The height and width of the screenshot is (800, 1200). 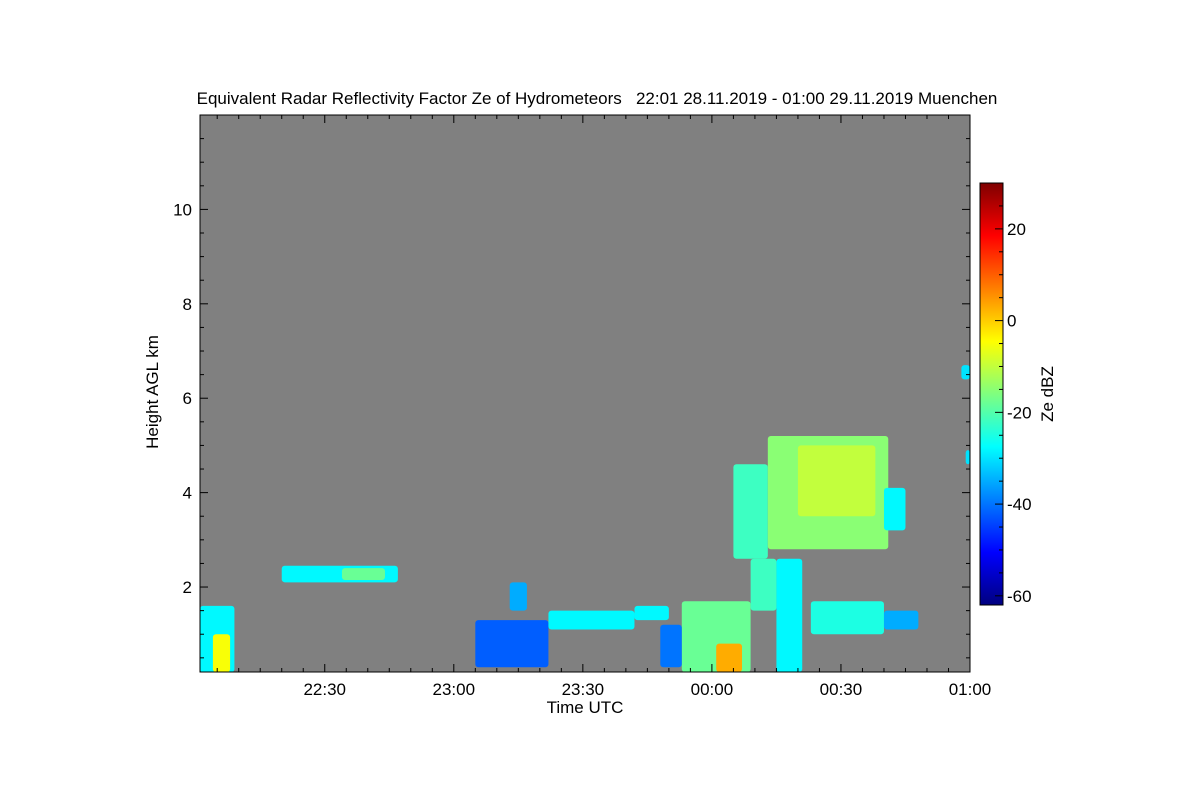 I want to click on x-tick-label: 00:00, so click(x=712, y=689).